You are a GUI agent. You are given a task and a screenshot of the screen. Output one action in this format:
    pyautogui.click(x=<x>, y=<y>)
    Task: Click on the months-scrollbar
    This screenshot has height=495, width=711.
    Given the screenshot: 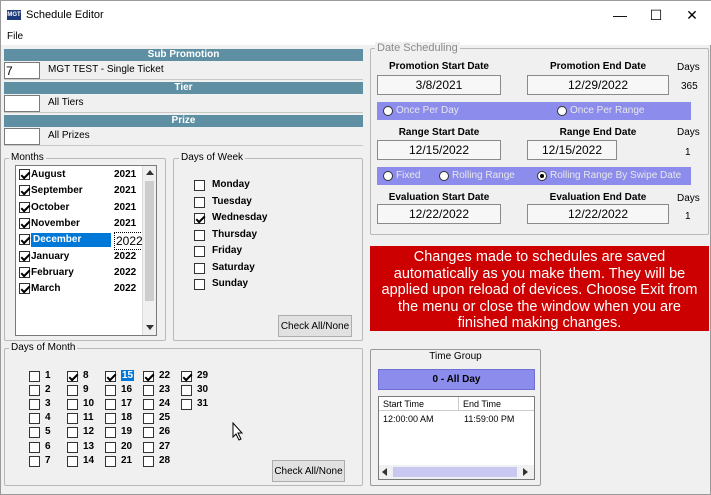 What is the action you would take?
    pyautogui.click(x=149, y=250)
    